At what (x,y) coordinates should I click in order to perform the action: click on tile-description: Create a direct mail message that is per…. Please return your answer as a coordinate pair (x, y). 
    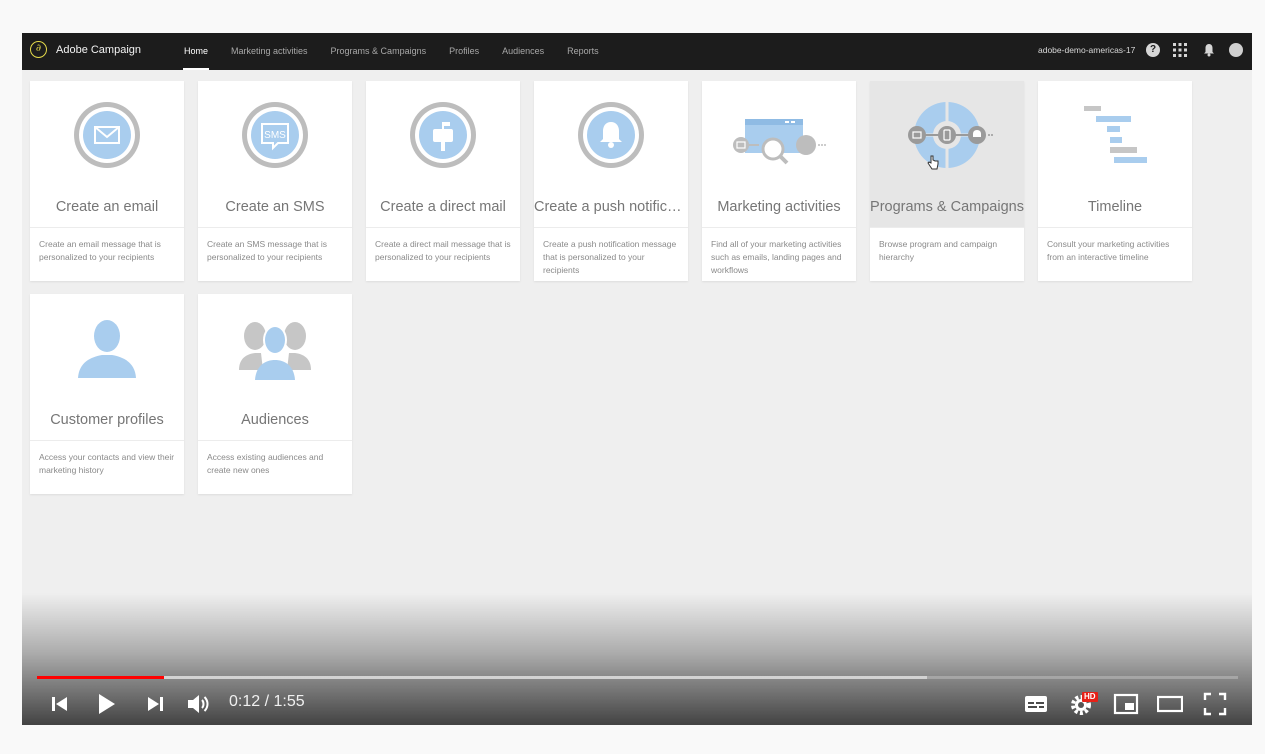
    Looking at the image, I should click on (443, 250).